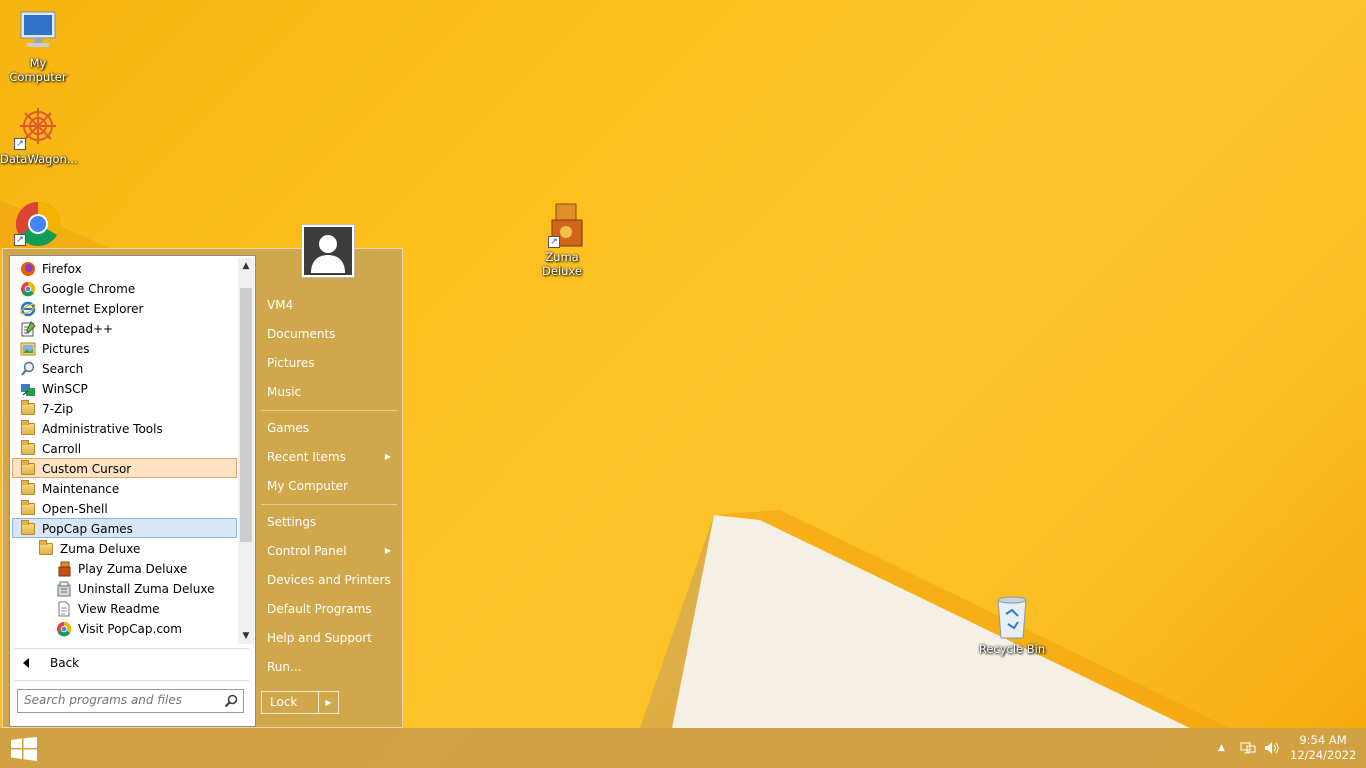 The height and width of the screenshot is (768, 1366). Describe the element at coordinates (1323, 755) in the screenshot. I see `clock-date: 12/24/2022` at that location.